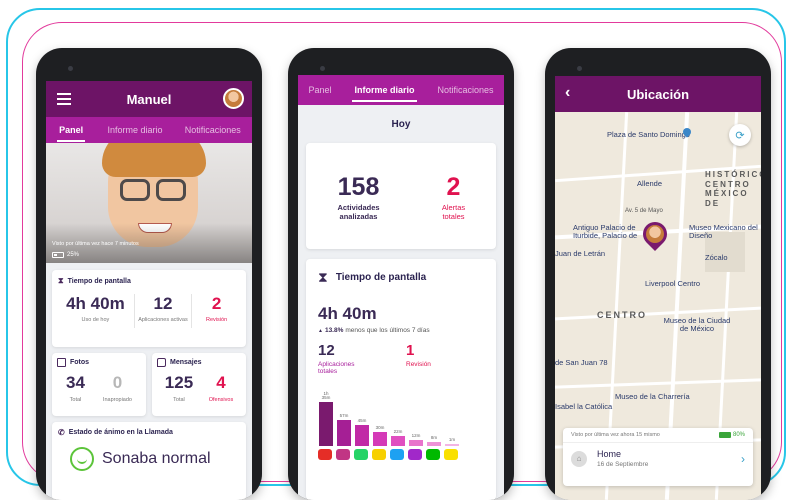 This screenshot has width=791, height=500. What do you see at coordinates (179, 388) in the screenshot?
I see `messages-total: 125 Total` at bounding box center [179, 388].